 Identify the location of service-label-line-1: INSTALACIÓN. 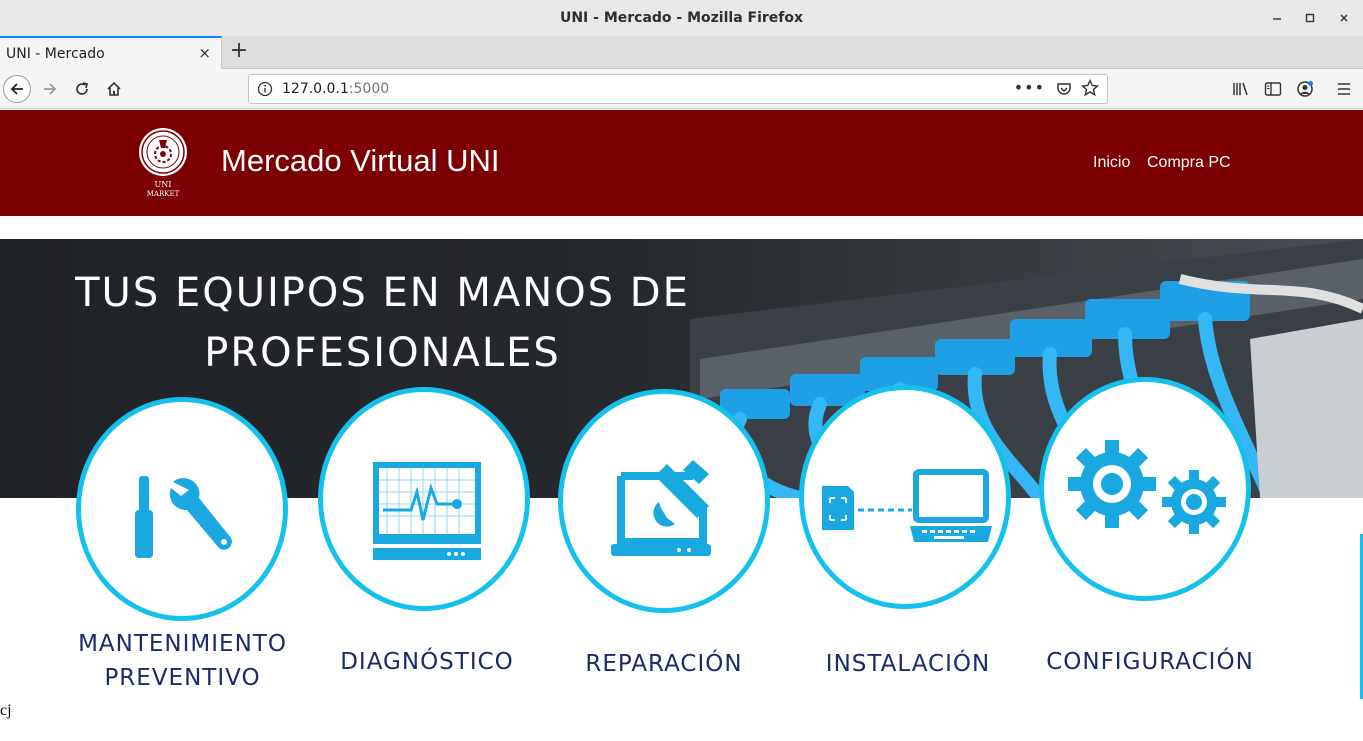
(908, 664).